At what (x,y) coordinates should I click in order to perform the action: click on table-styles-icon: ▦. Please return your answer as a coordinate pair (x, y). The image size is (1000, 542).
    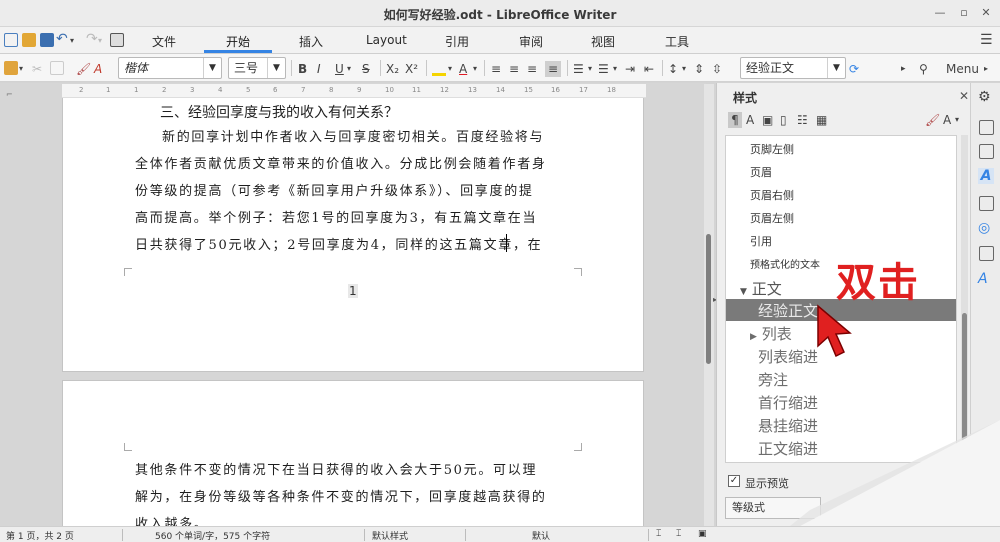
    Looking at the image, I should click on (821, 120).